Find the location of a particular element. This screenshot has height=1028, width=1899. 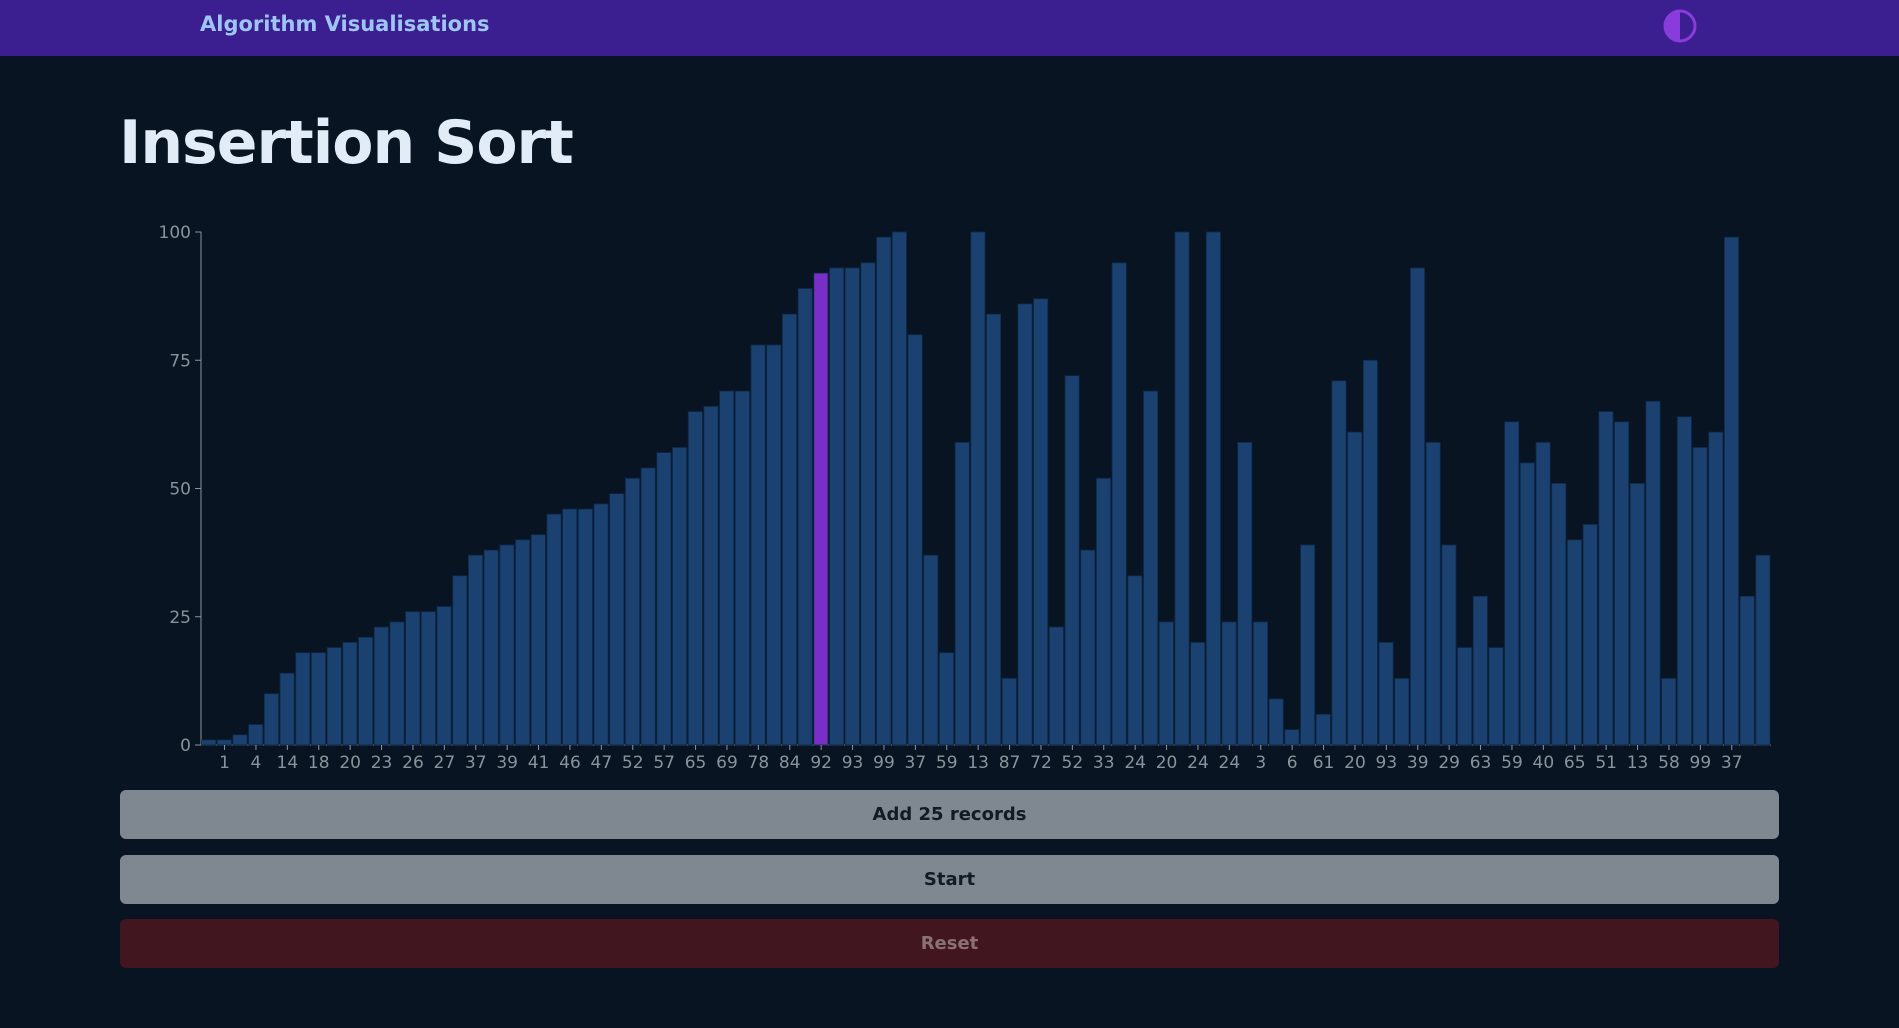

x-tick-label: 41 is located at coordinates (539, 763).